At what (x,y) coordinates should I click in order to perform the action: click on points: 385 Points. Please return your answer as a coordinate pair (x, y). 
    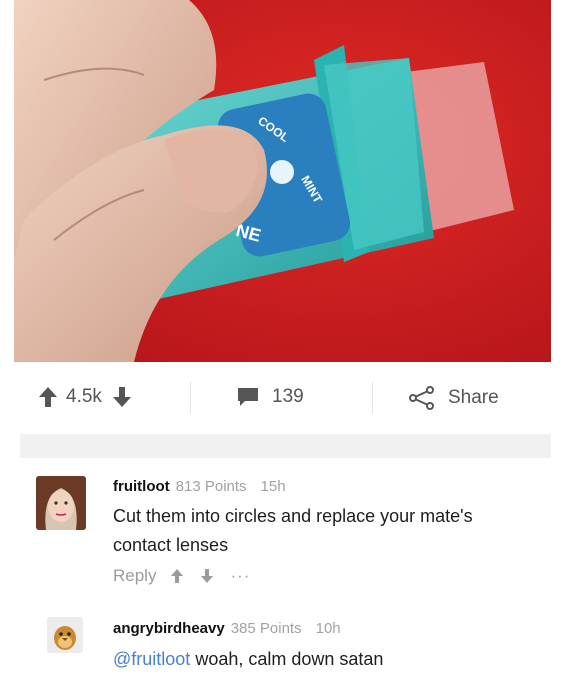
    Looking at the image, I should click on (266, 628).